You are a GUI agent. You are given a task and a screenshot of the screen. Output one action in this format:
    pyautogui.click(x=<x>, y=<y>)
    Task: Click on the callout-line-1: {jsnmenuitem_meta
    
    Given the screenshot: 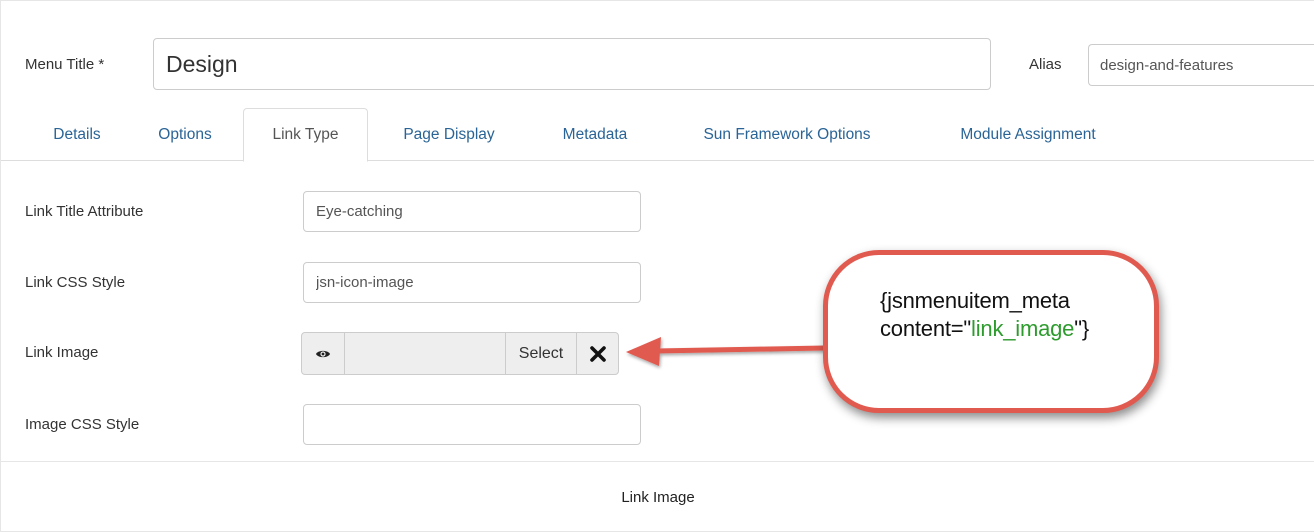 What is the action you would take?
    pyautogui.click(x=975, y=300)
    